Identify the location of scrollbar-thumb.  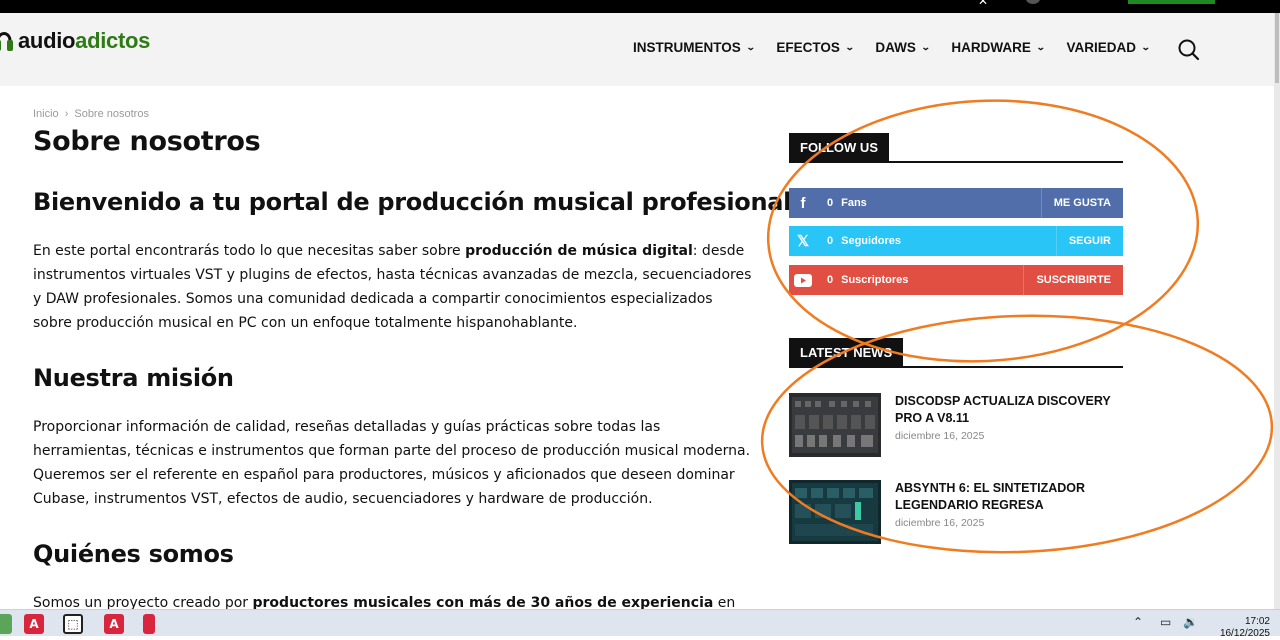
(1277, 48).